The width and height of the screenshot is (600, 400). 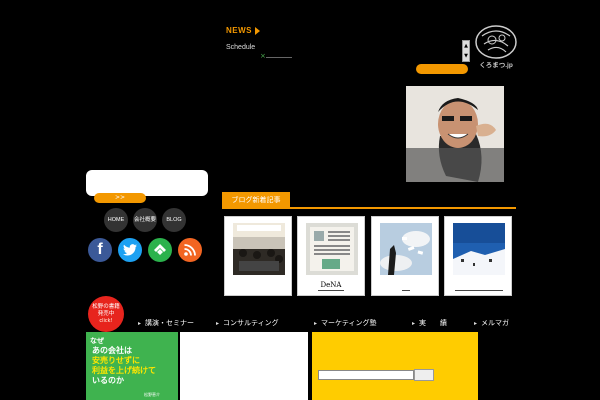 I want to click on profile-photo, so click(x=455, y=134).